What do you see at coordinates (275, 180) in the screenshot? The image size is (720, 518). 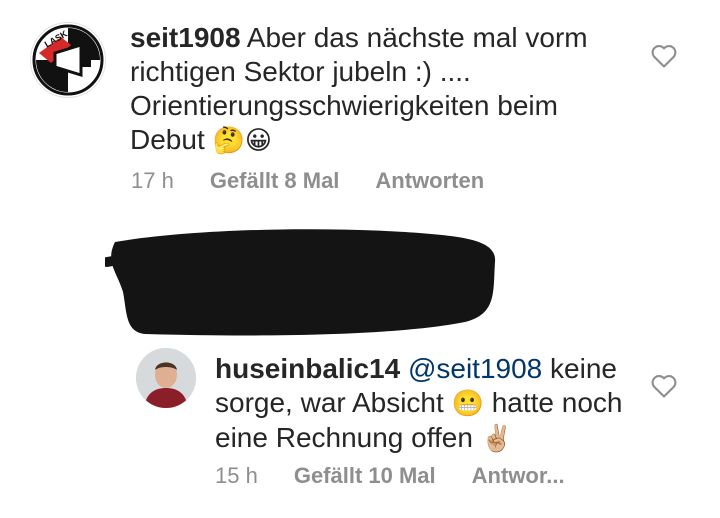 I see `comment-likes: Gefällt 8 Mal` at bounding box center [275, 180].